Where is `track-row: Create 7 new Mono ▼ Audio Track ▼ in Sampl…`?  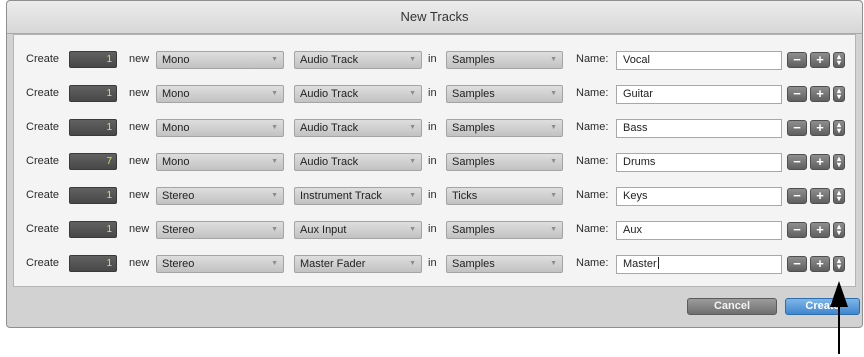 track-row: Create 7 new Mono ▼ Audio Track ▼ in Sampl… is located at coordinates (434, 161).